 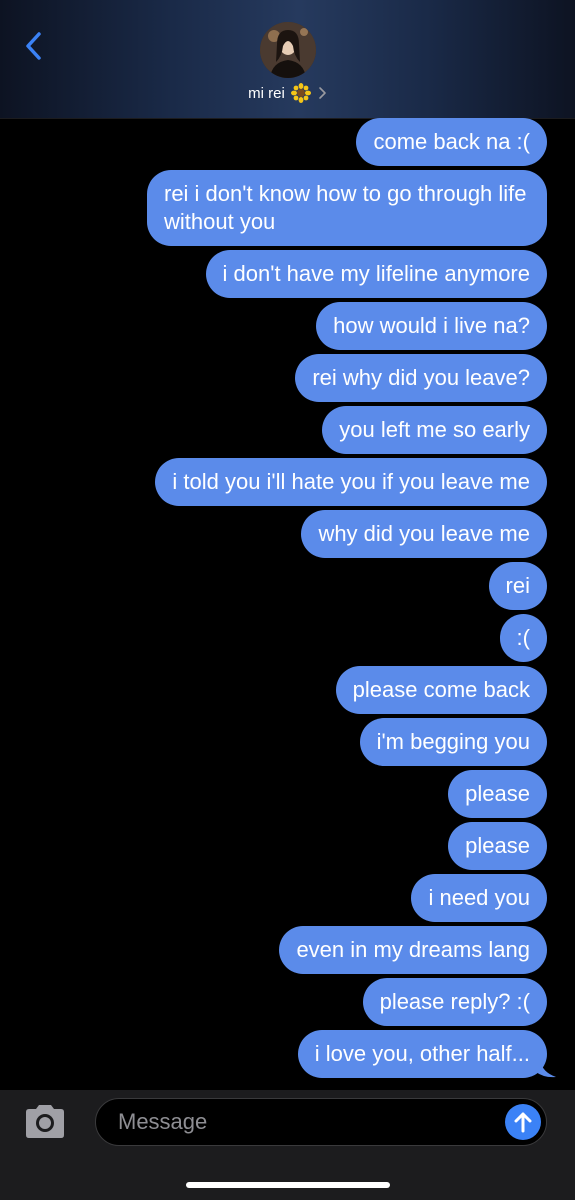 I want to click on chevron-left-icon, so click(x=33, y=46).